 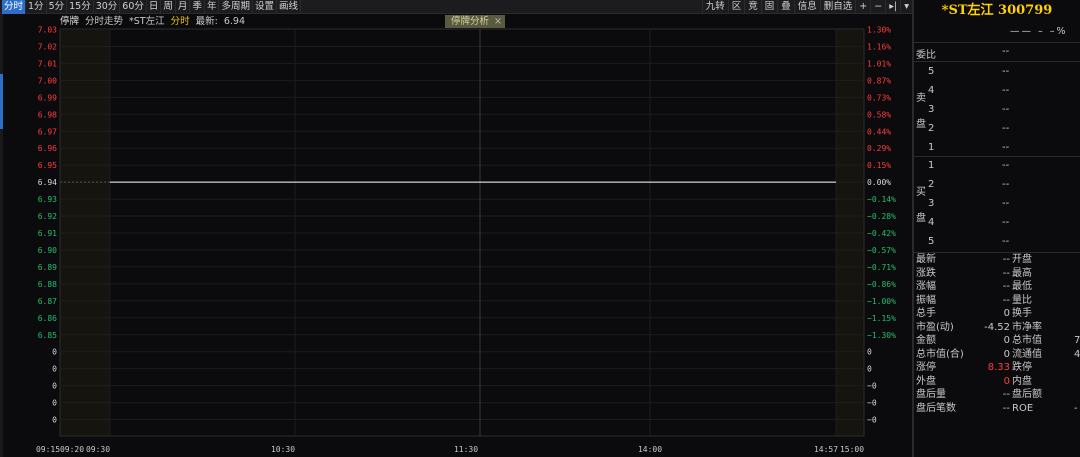 What do you see at coordinates (881, 199) in the screenshot?
I see `pct-tick-label: −0.14%` at bounding box center [881, 199].